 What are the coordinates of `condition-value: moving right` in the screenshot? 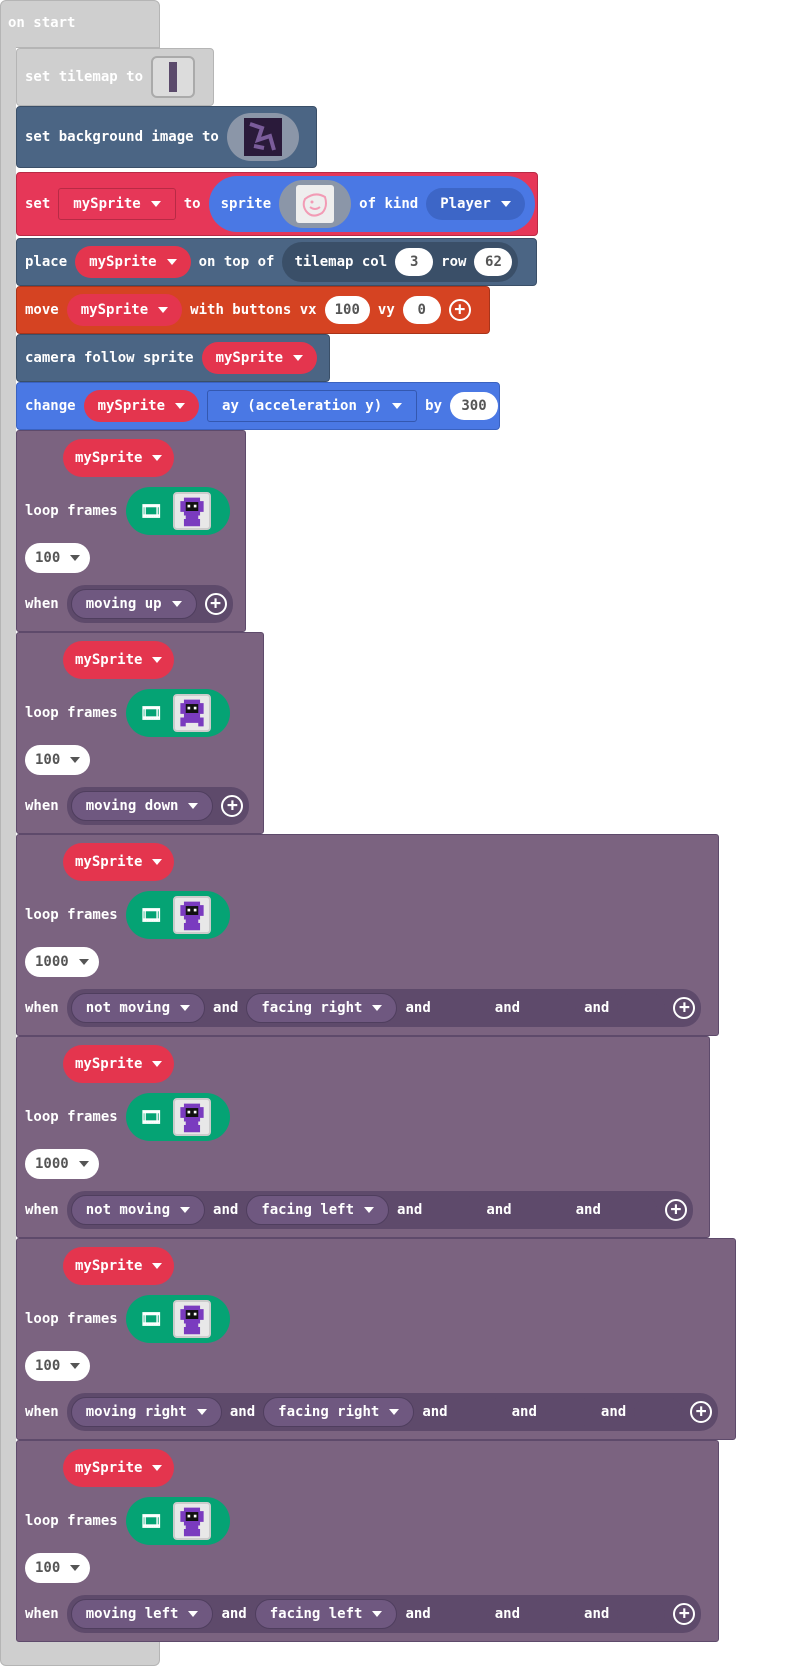 It's located at (136, 1412).